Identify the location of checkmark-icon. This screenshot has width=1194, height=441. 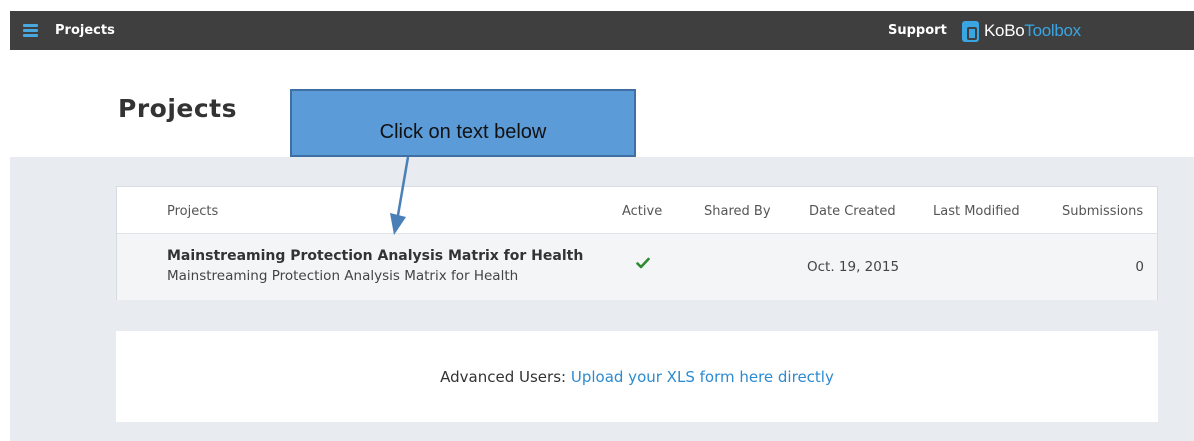
(643, 263).